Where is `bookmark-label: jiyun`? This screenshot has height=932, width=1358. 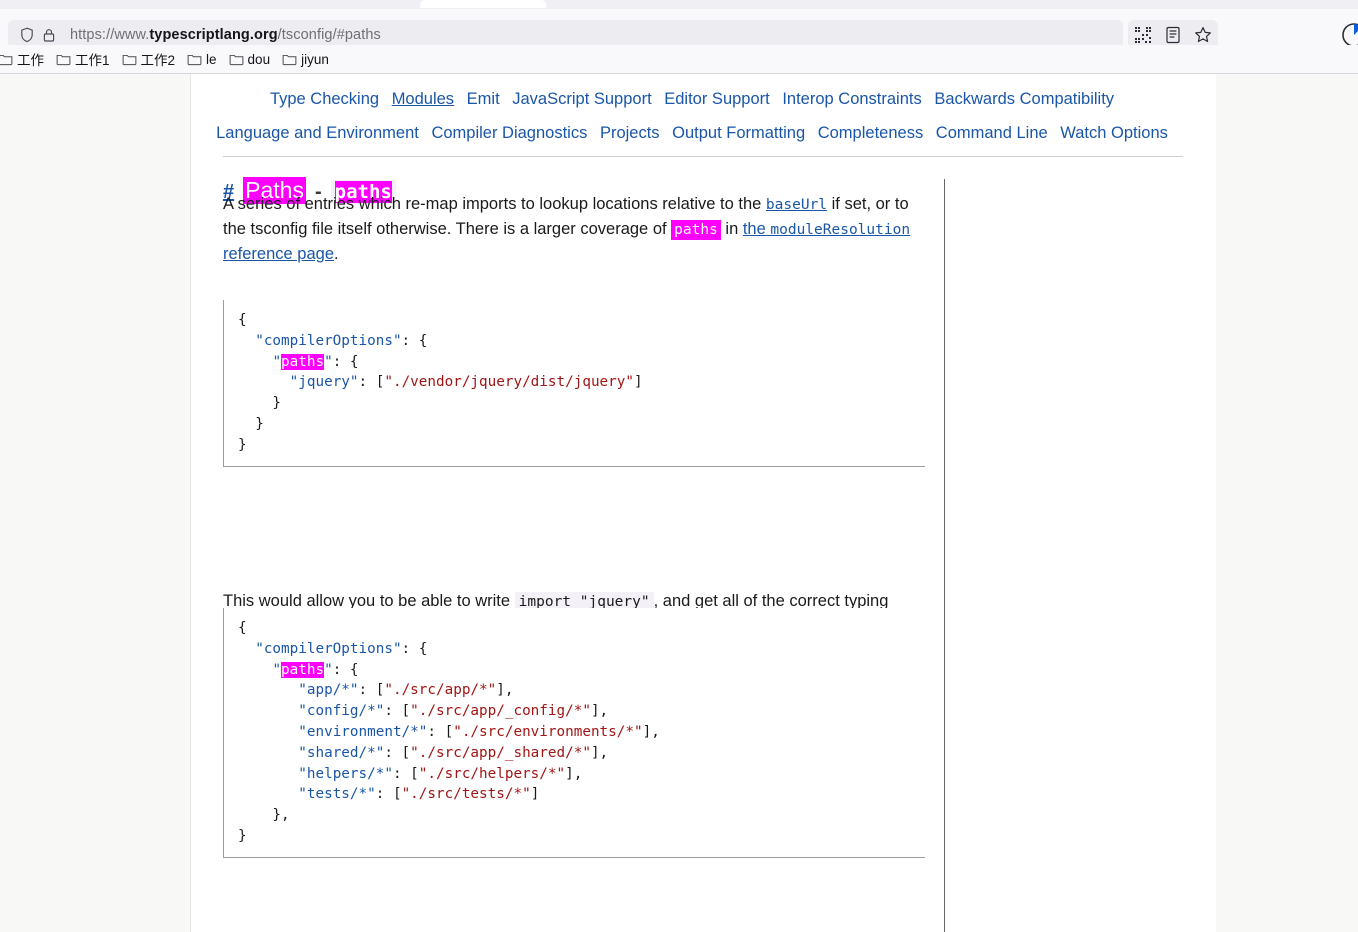 bookmark-label: jiyun is located at coordinates (315, 59).